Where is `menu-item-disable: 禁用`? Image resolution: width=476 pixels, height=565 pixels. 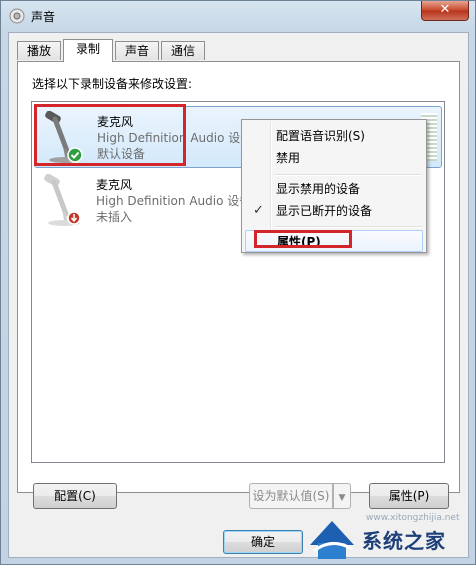
menu-item-disable: 禁用 is located at coordinates (334, 158).